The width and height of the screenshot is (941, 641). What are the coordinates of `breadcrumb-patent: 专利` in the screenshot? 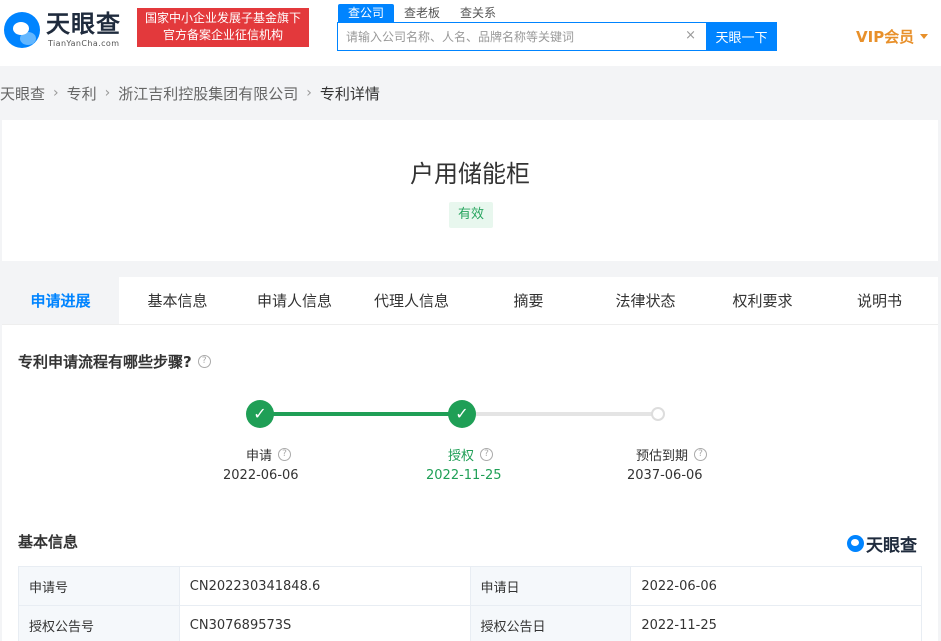 It's located at (82, 93).